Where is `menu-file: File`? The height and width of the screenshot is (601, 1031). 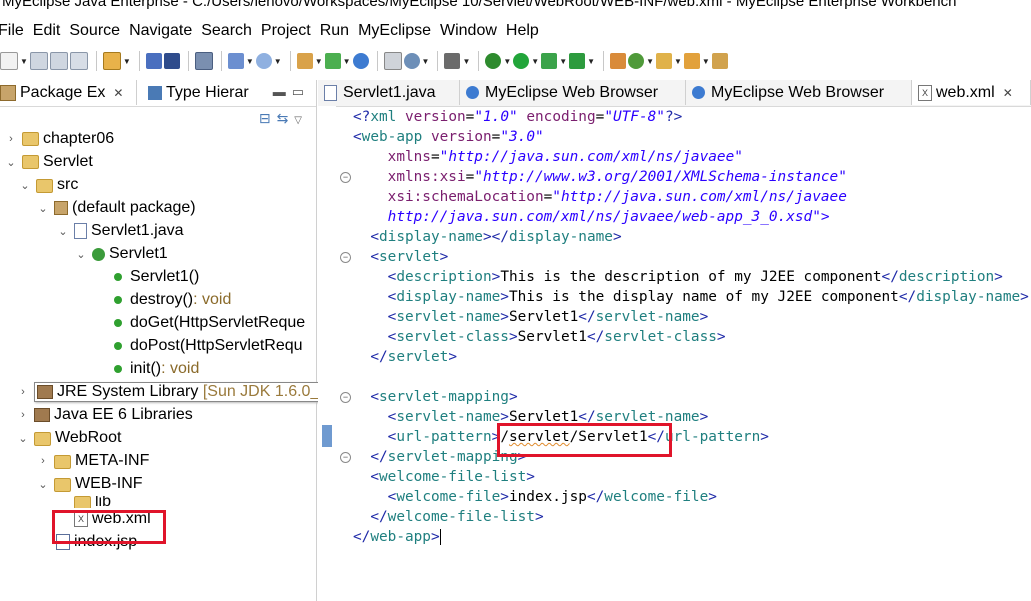 menu-file: File is located at coordinates (16, 31).